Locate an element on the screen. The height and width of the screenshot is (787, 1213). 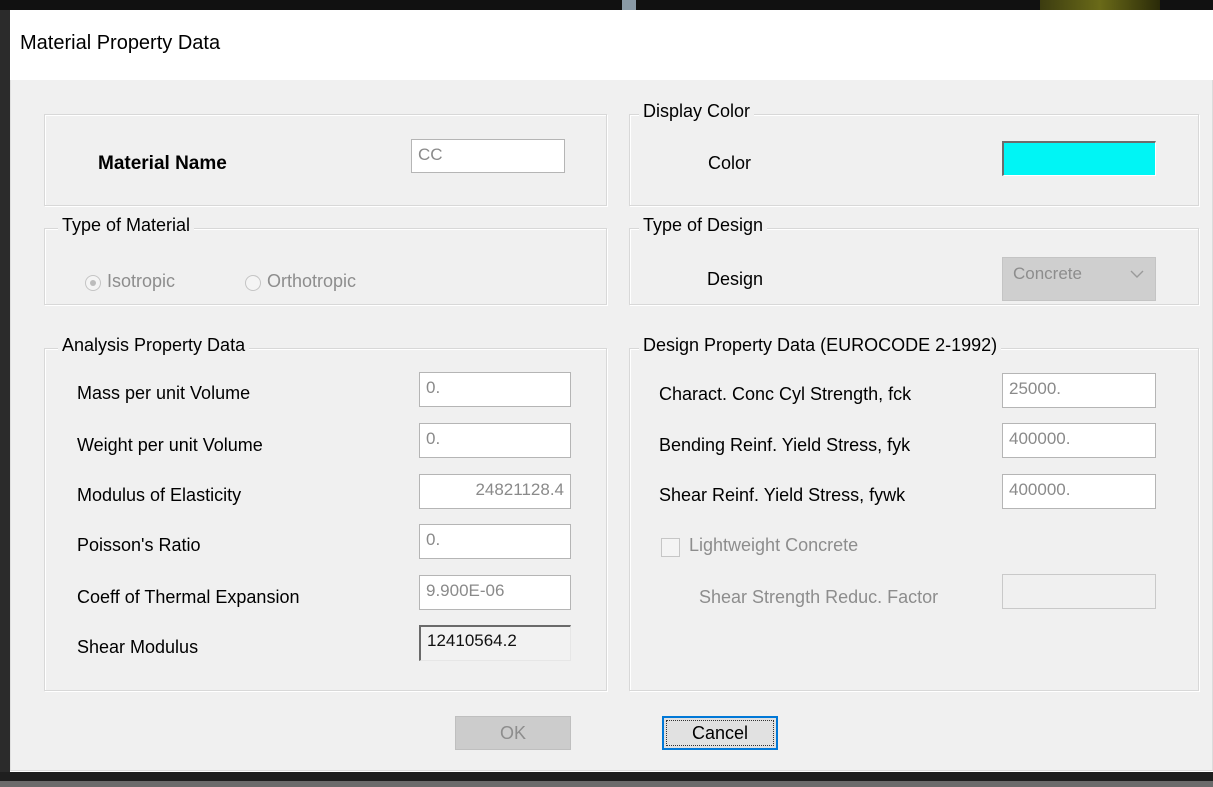
modulus-of-elasticity-input: 24821128.4 is located at coordinates (495, 491).